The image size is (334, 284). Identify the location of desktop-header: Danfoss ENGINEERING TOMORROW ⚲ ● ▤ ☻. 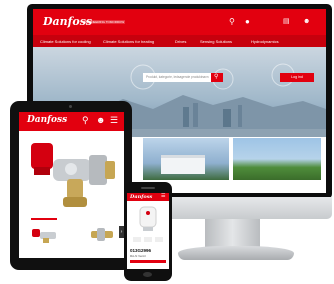
(179, 22).